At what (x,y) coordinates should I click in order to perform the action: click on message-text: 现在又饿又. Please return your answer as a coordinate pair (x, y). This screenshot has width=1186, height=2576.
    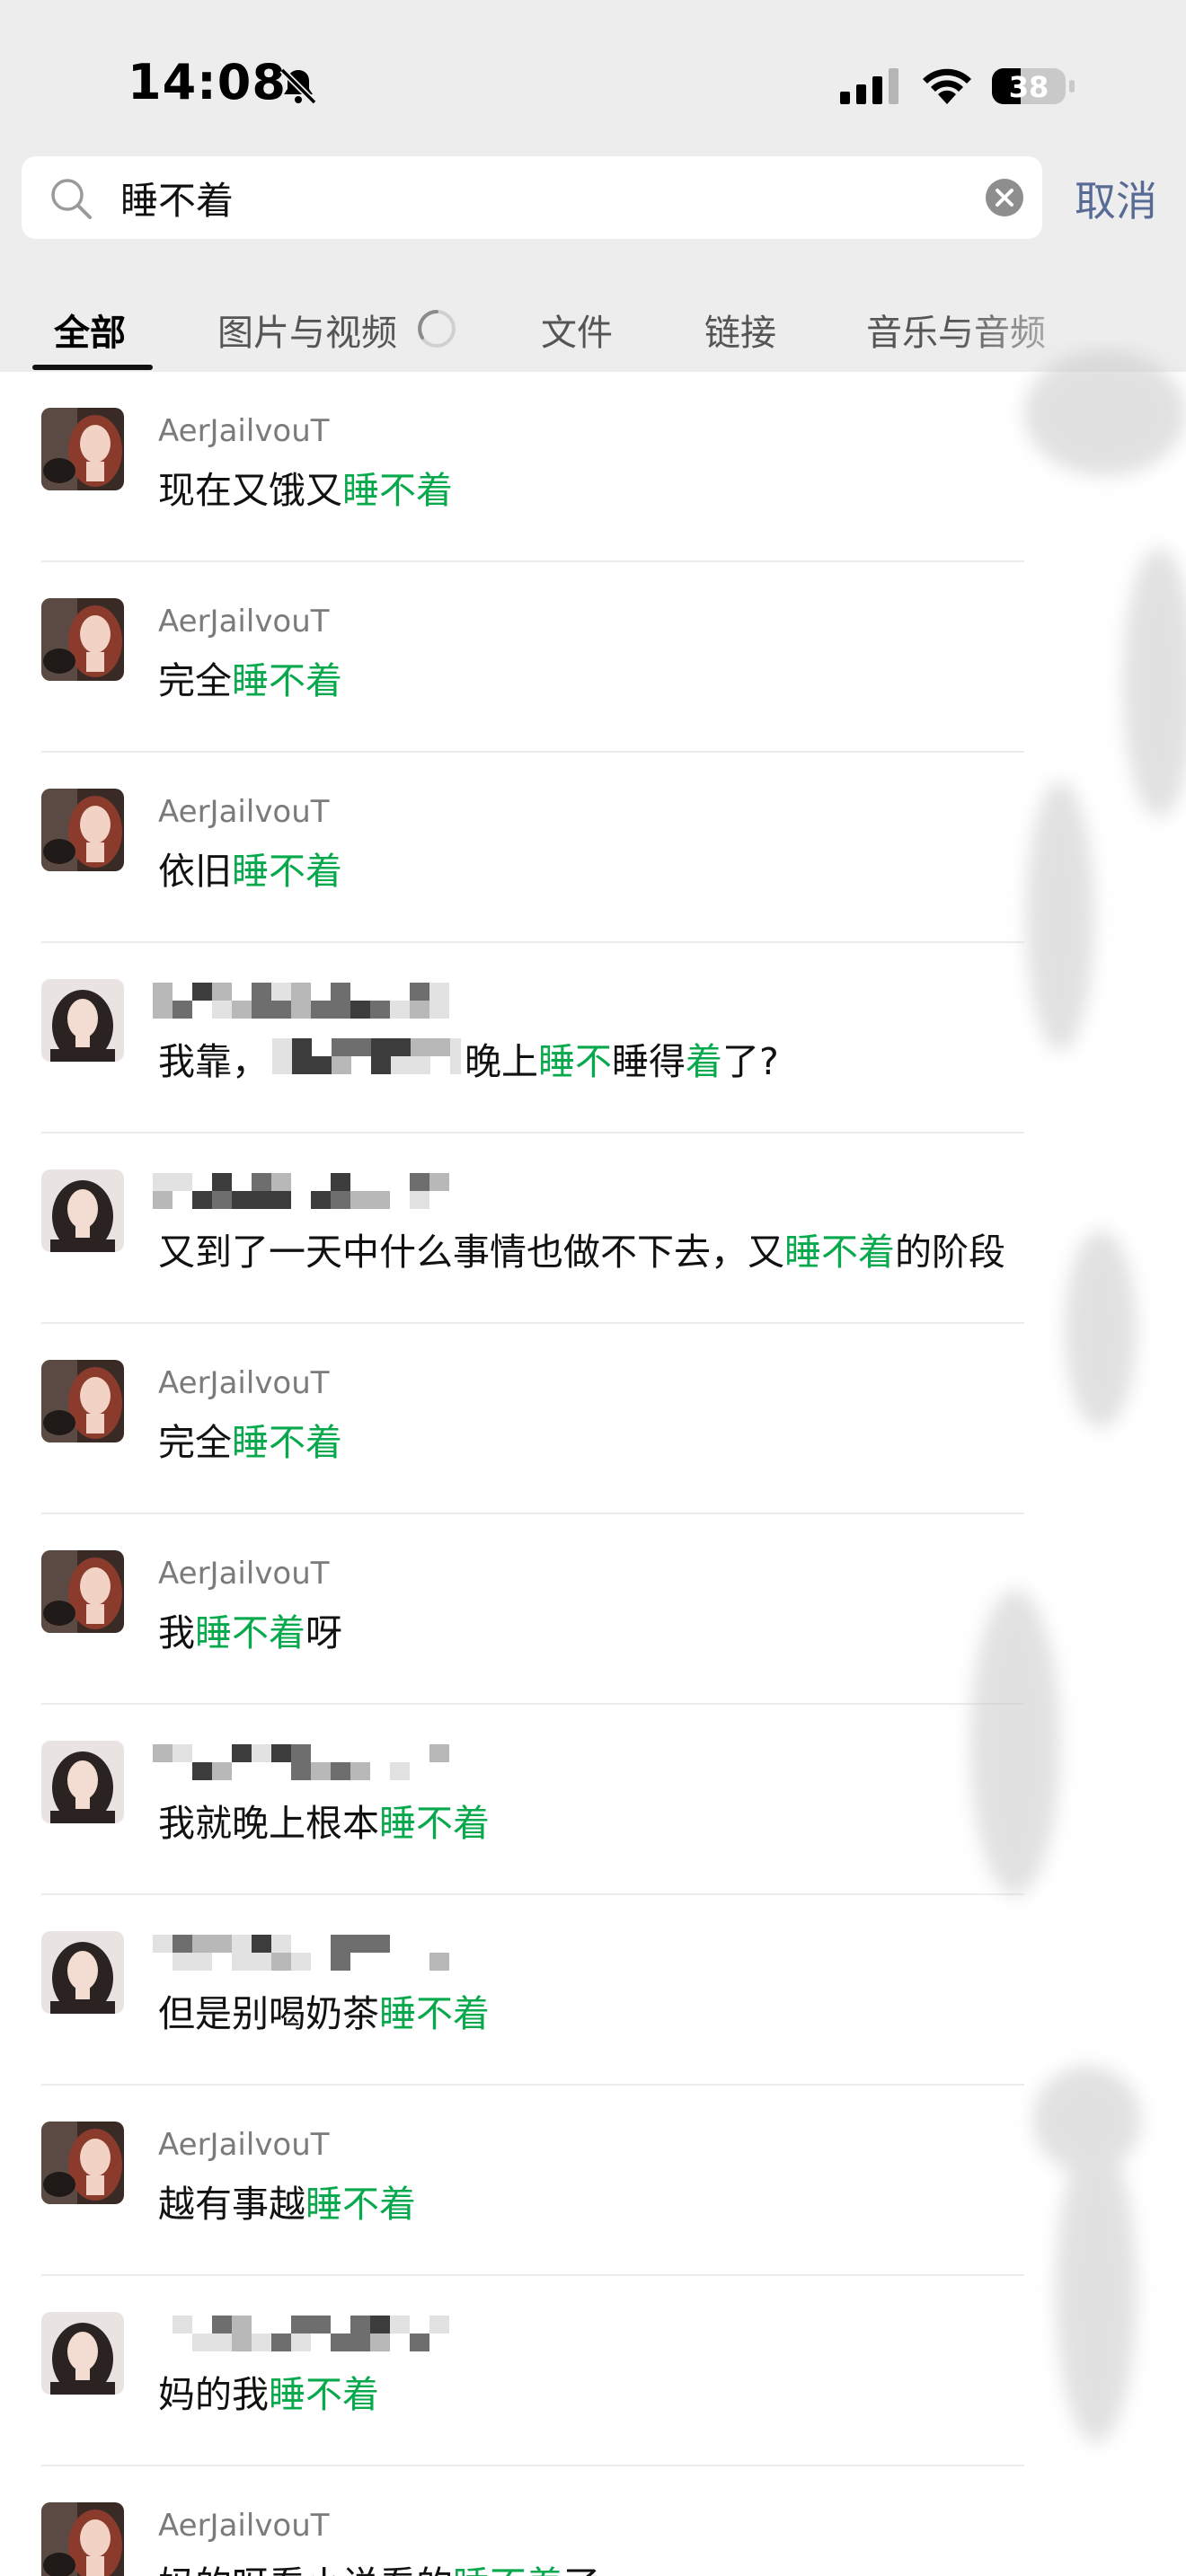
    Looking at the image, I should click on (250, 490).